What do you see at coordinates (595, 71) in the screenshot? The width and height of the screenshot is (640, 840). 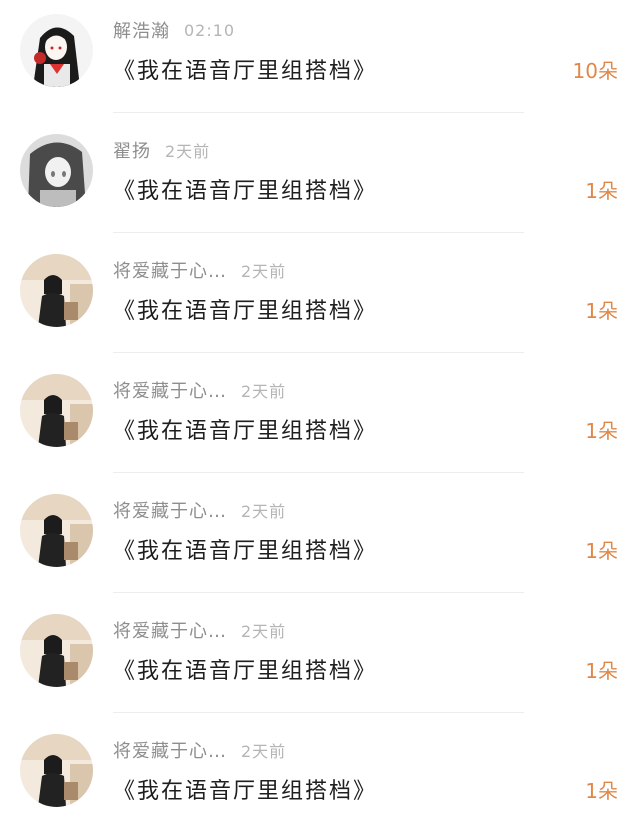 I see `gift-count: 10朵` at bounding box center [595, 71].